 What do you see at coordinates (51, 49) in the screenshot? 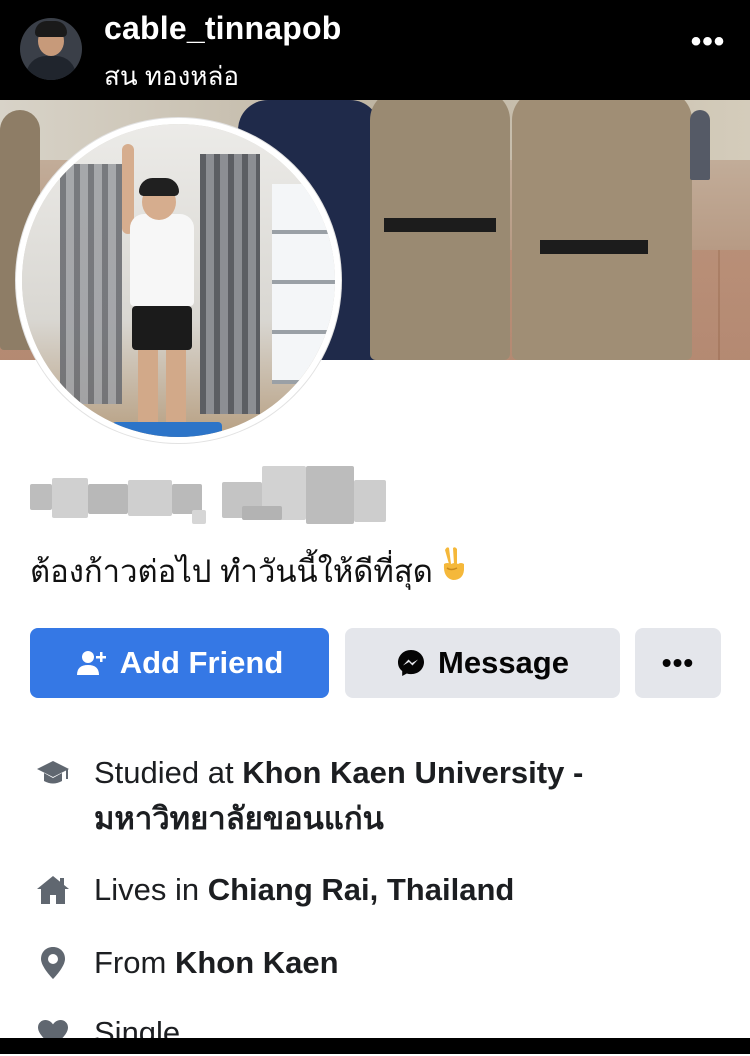
I see `story-avatar` at bounding box center [51, 49].